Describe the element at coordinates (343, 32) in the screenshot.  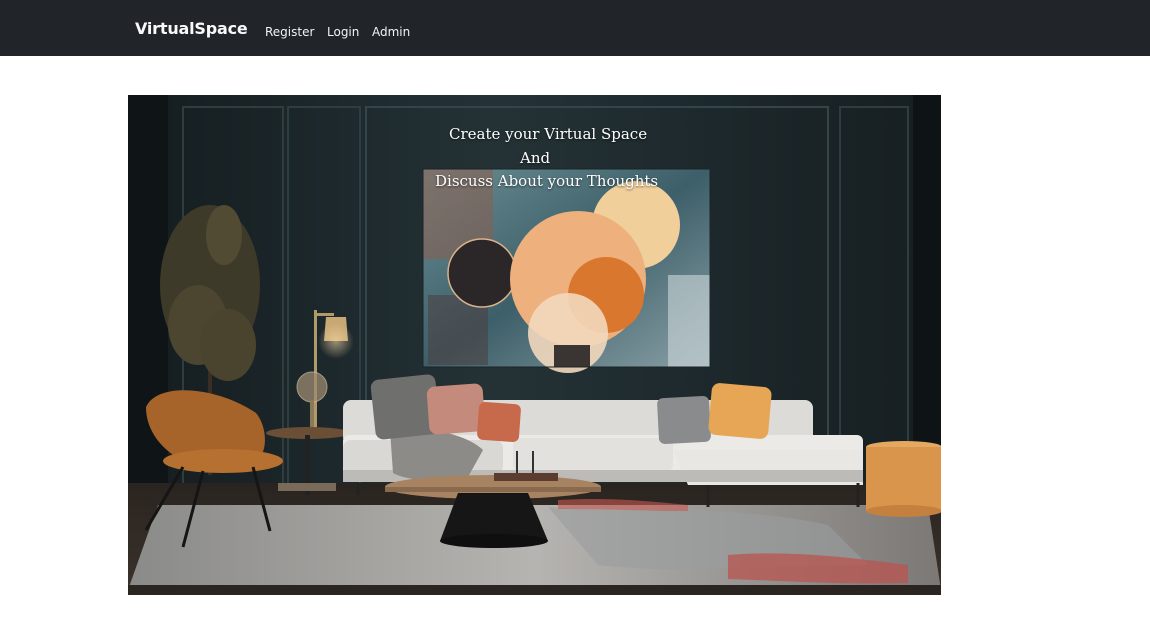
I see `nav-link-login: Login` at that location.